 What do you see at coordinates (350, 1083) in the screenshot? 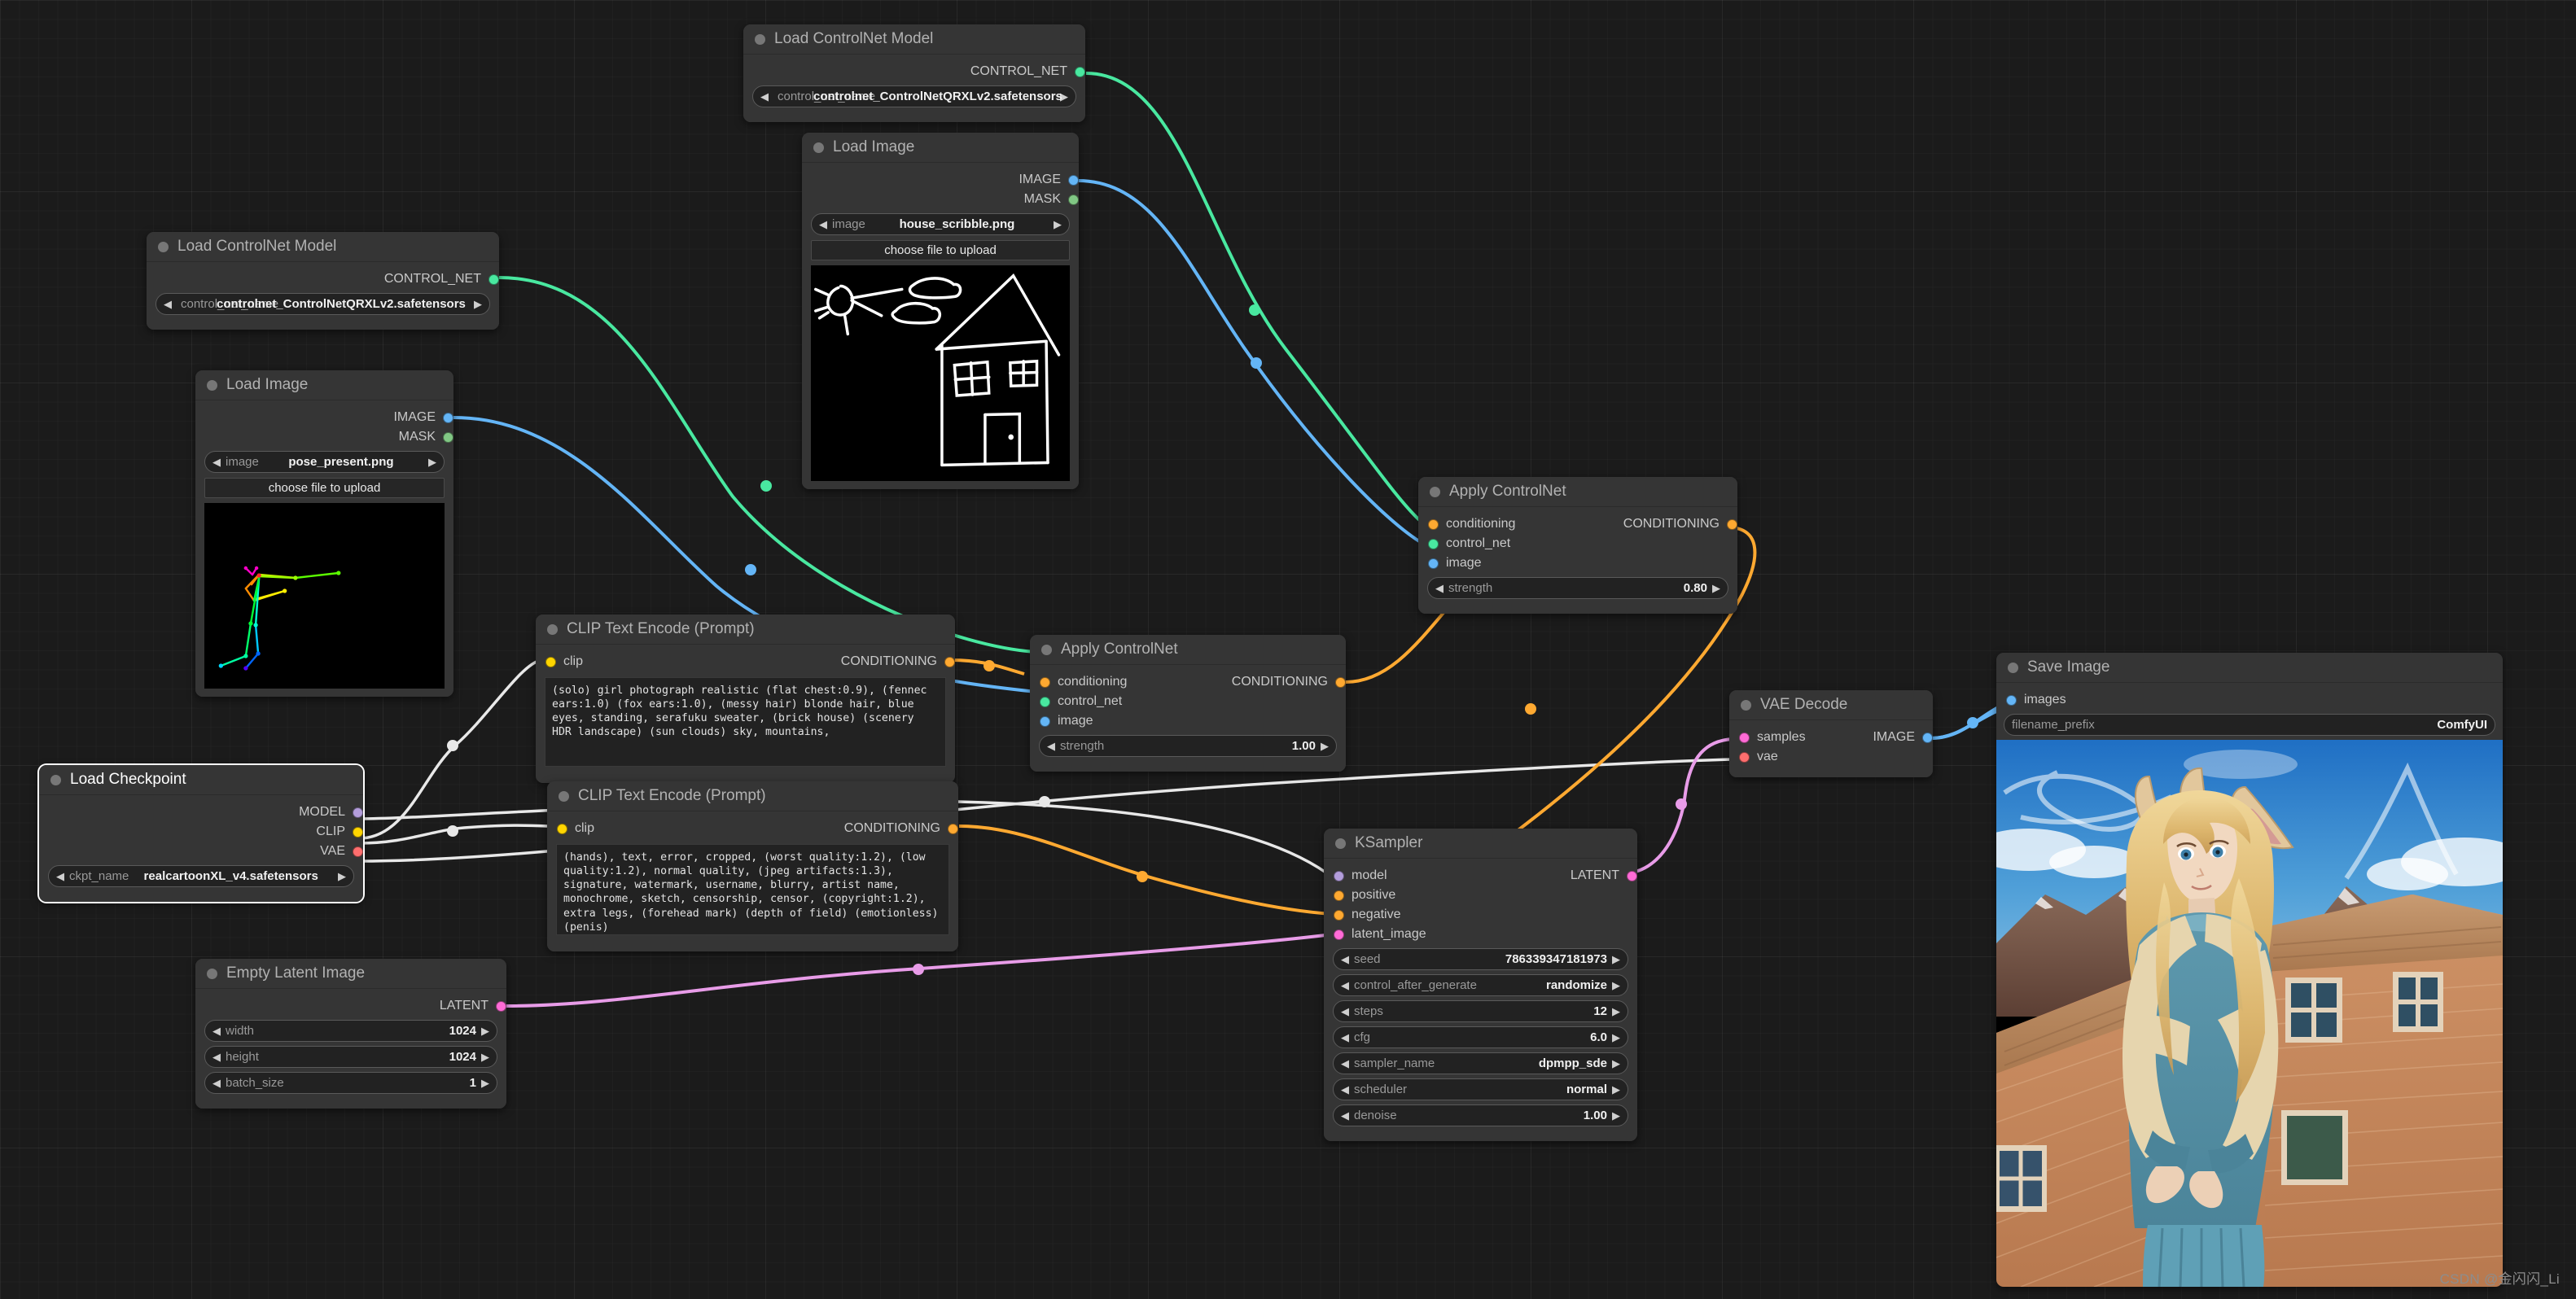
I see `widget-batch-size: ◀ batch_size 1 ▶` at bounding box center [350, 1083].